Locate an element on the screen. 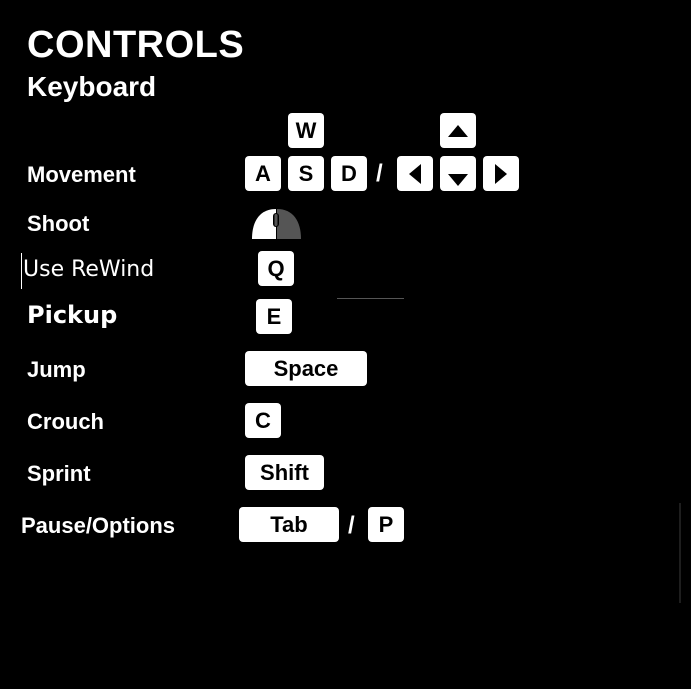 The image size is (691, 689). key-e: E is located at coordinates (274, 316).